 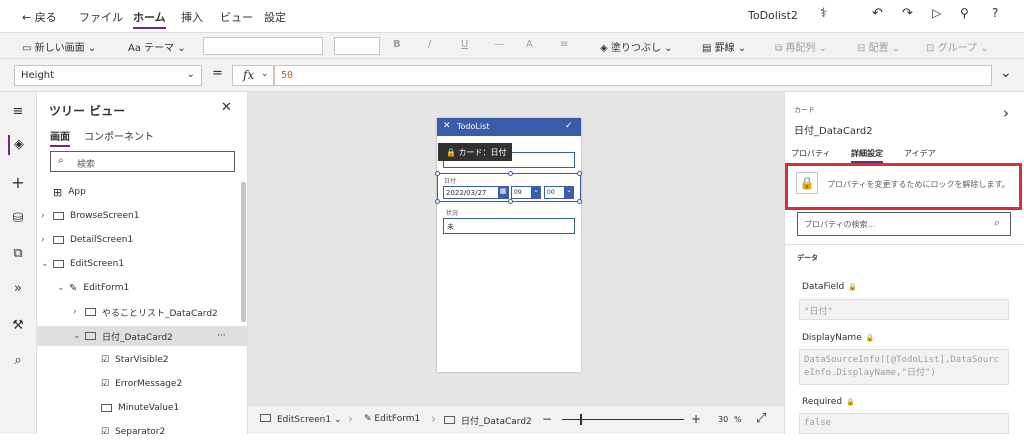 I want to click on fill-button: ◈ 塗りつぶし ⌄, so click(x=636, y=46).